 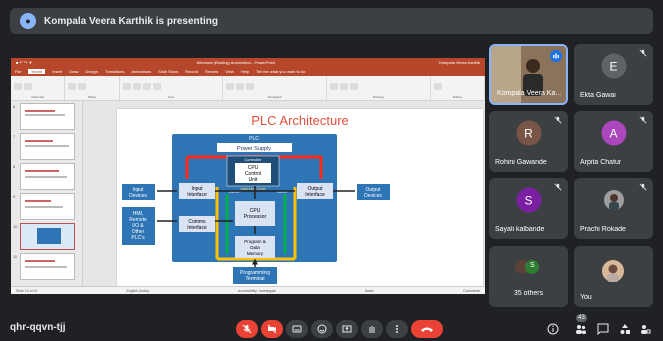 I want to click on hand-icon, so click(x=372, y=329).